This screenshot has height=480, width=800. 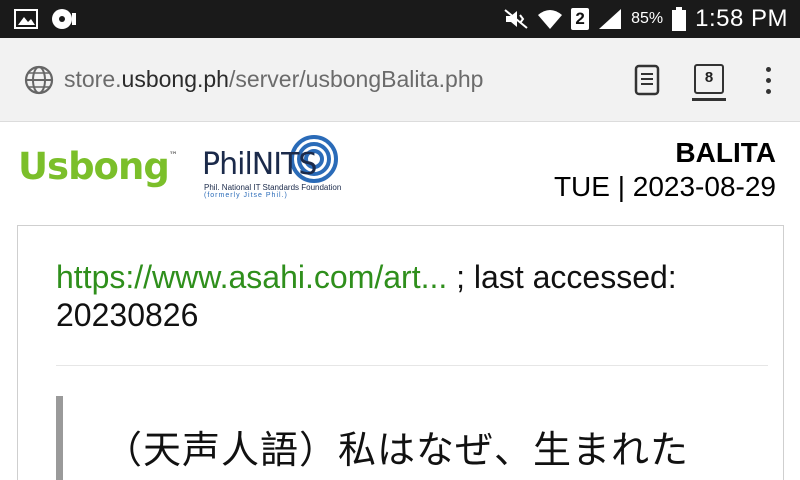 What do you see at coordinates (769, 81) in the screenshot?
I see `overflow-menu-icon` at bounding box center [769, 81].